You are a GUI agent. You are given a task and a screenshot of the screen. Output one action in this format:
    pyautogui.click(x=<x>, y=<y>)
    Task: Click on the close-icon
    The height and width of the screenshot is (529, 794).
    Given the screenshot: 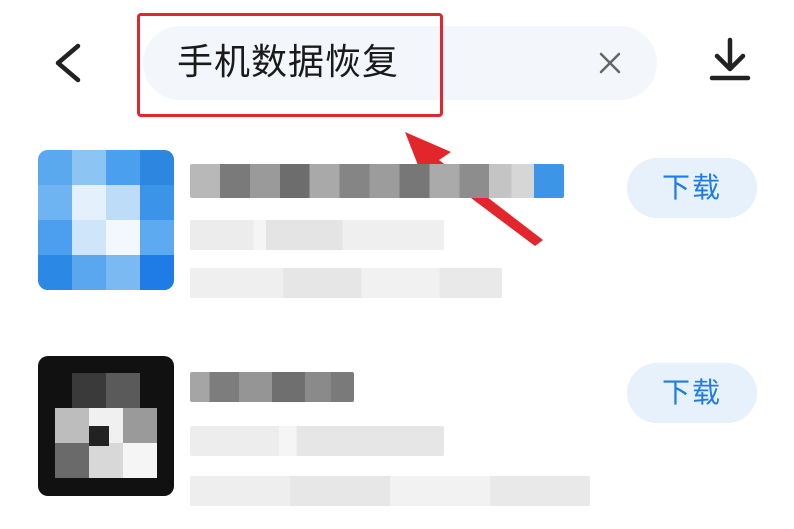 What is the action you would take?
    pyautogui.click(x=610, y=63)
    